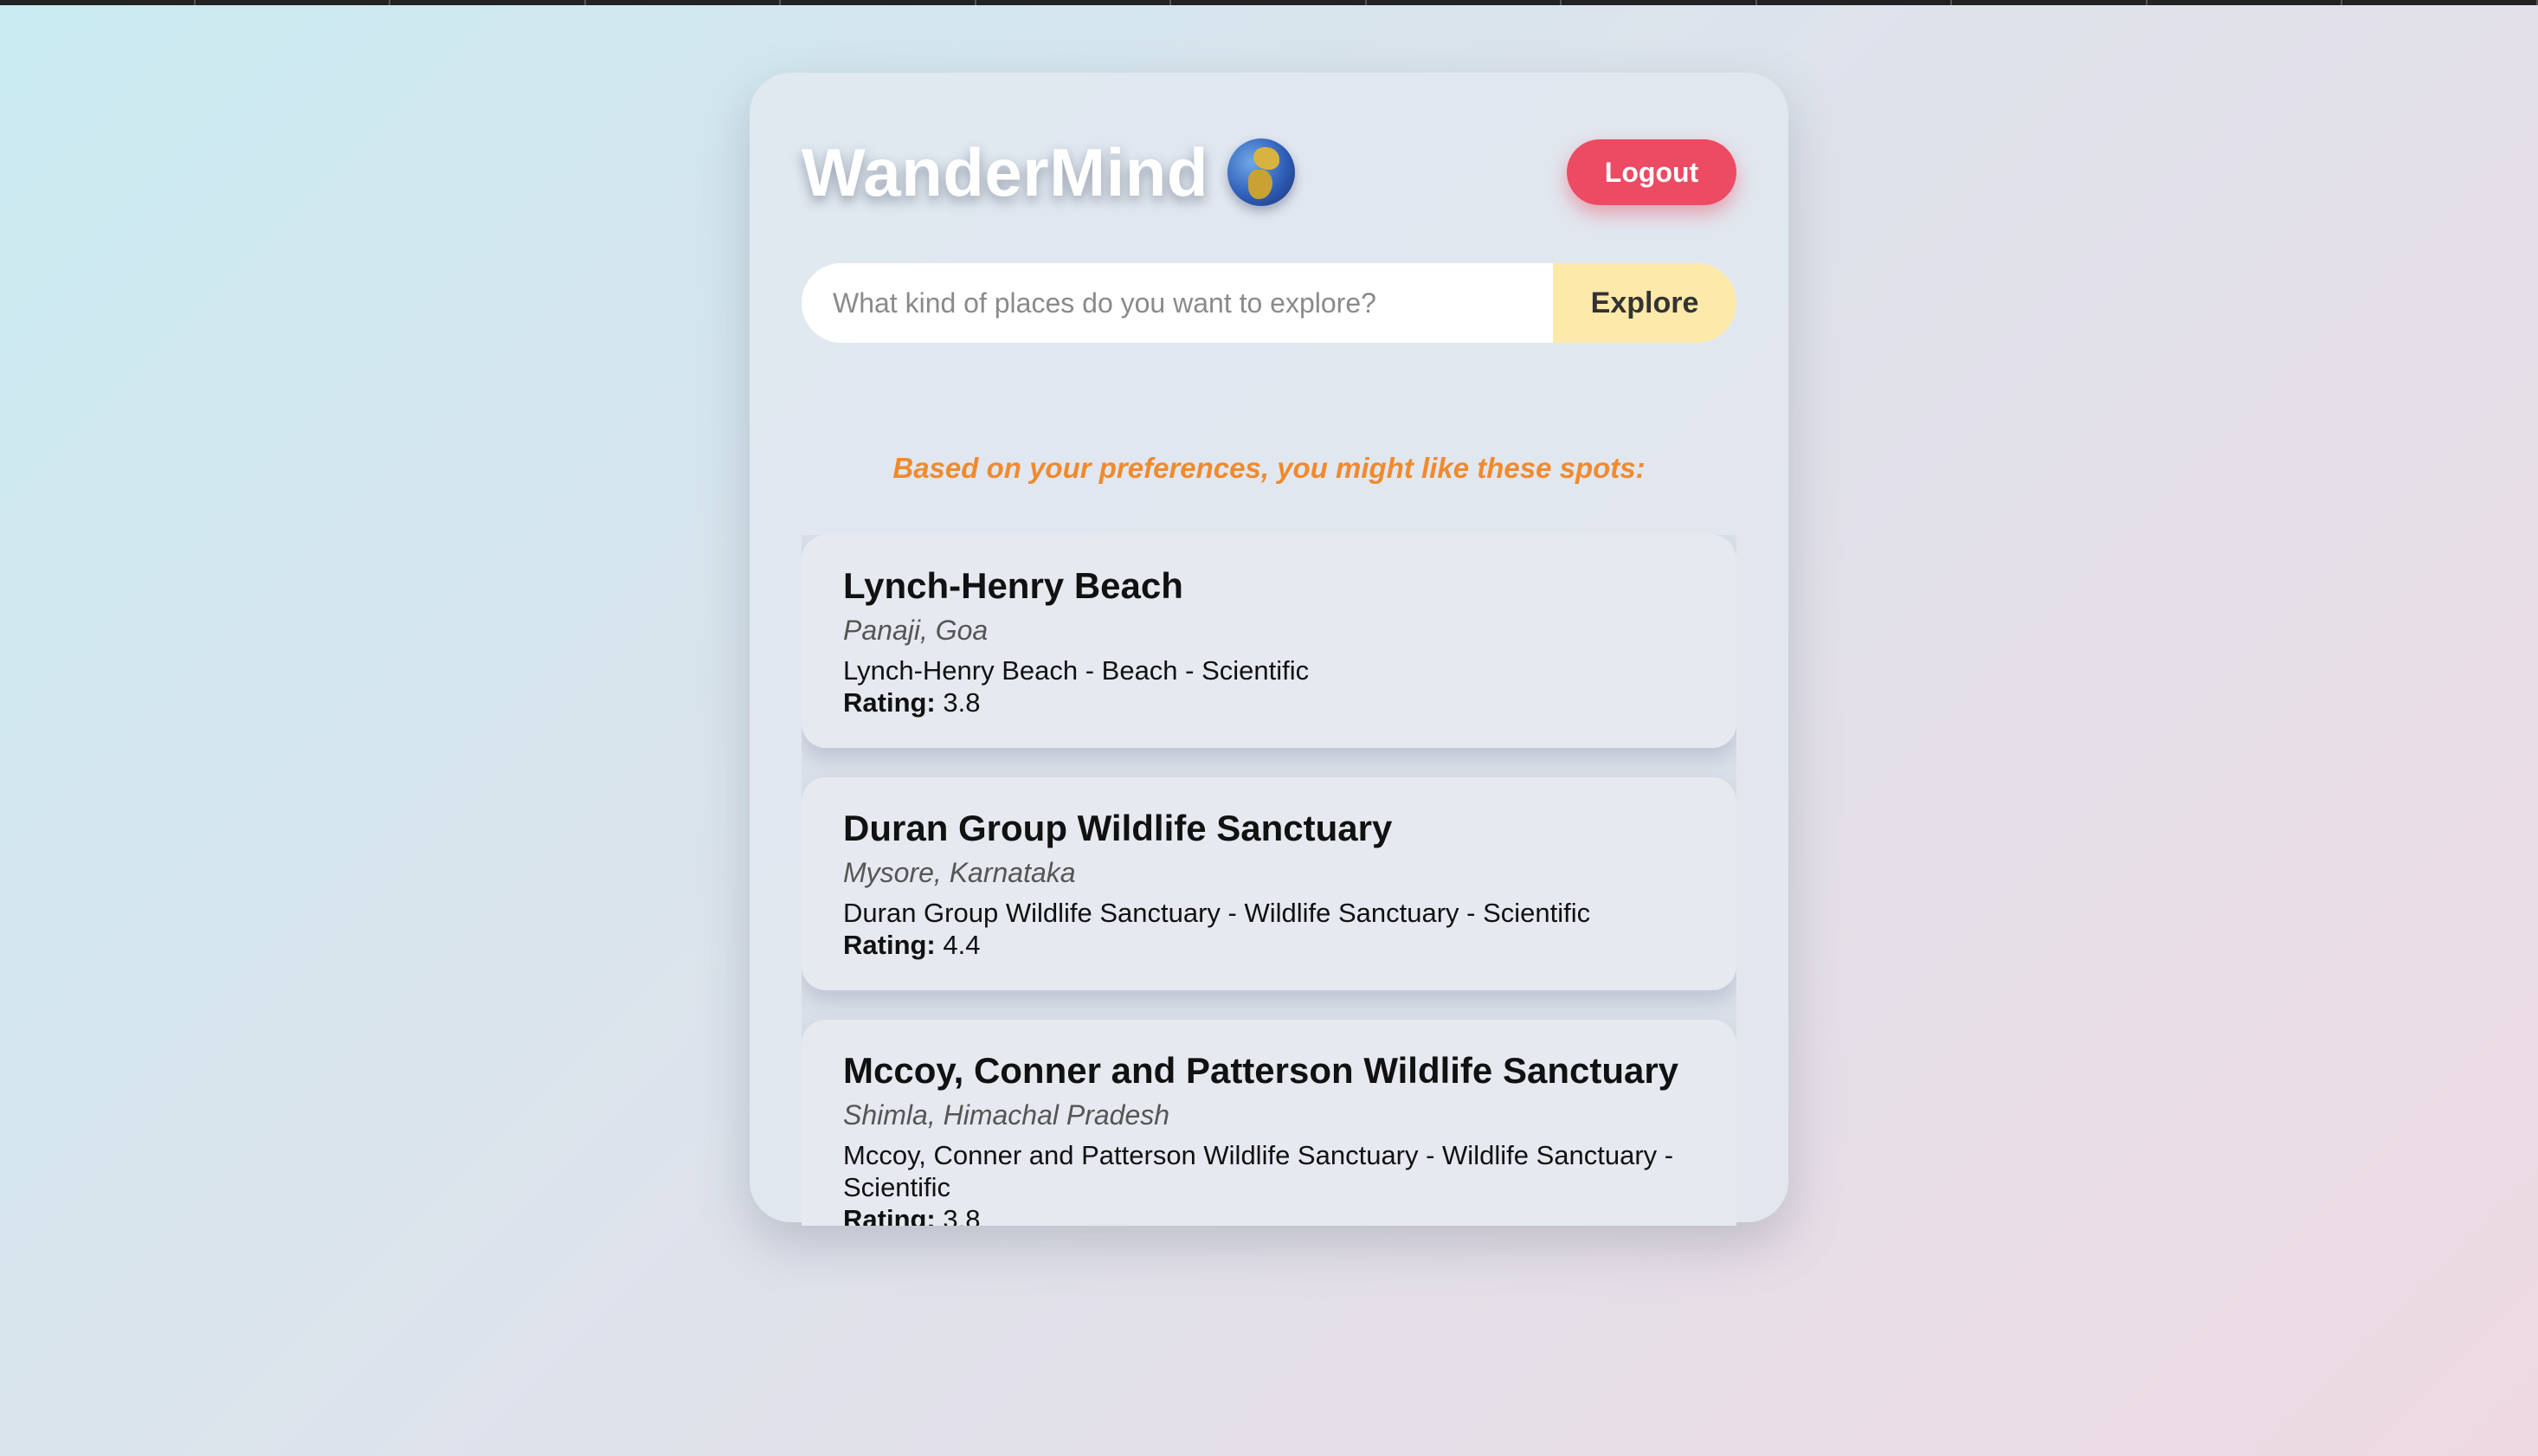 The height and width of the screenshot is (1456, 2538). I want to click on place-name: Lynch-Henry Beach, so click(1013, 585).